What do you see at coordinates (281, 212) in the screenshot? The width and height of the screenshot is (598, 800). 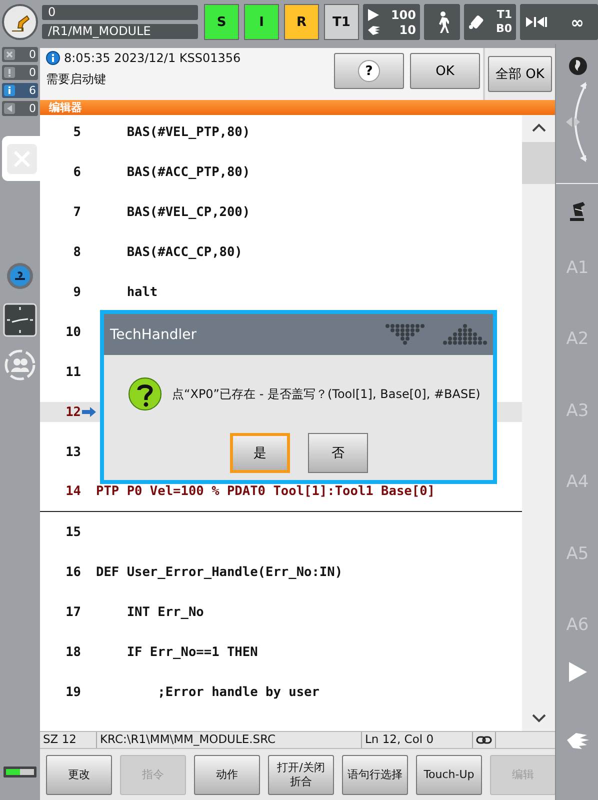 I see `code-row: 7 BAS(#VEL_CP,200)` at bounding box center [281, 212].